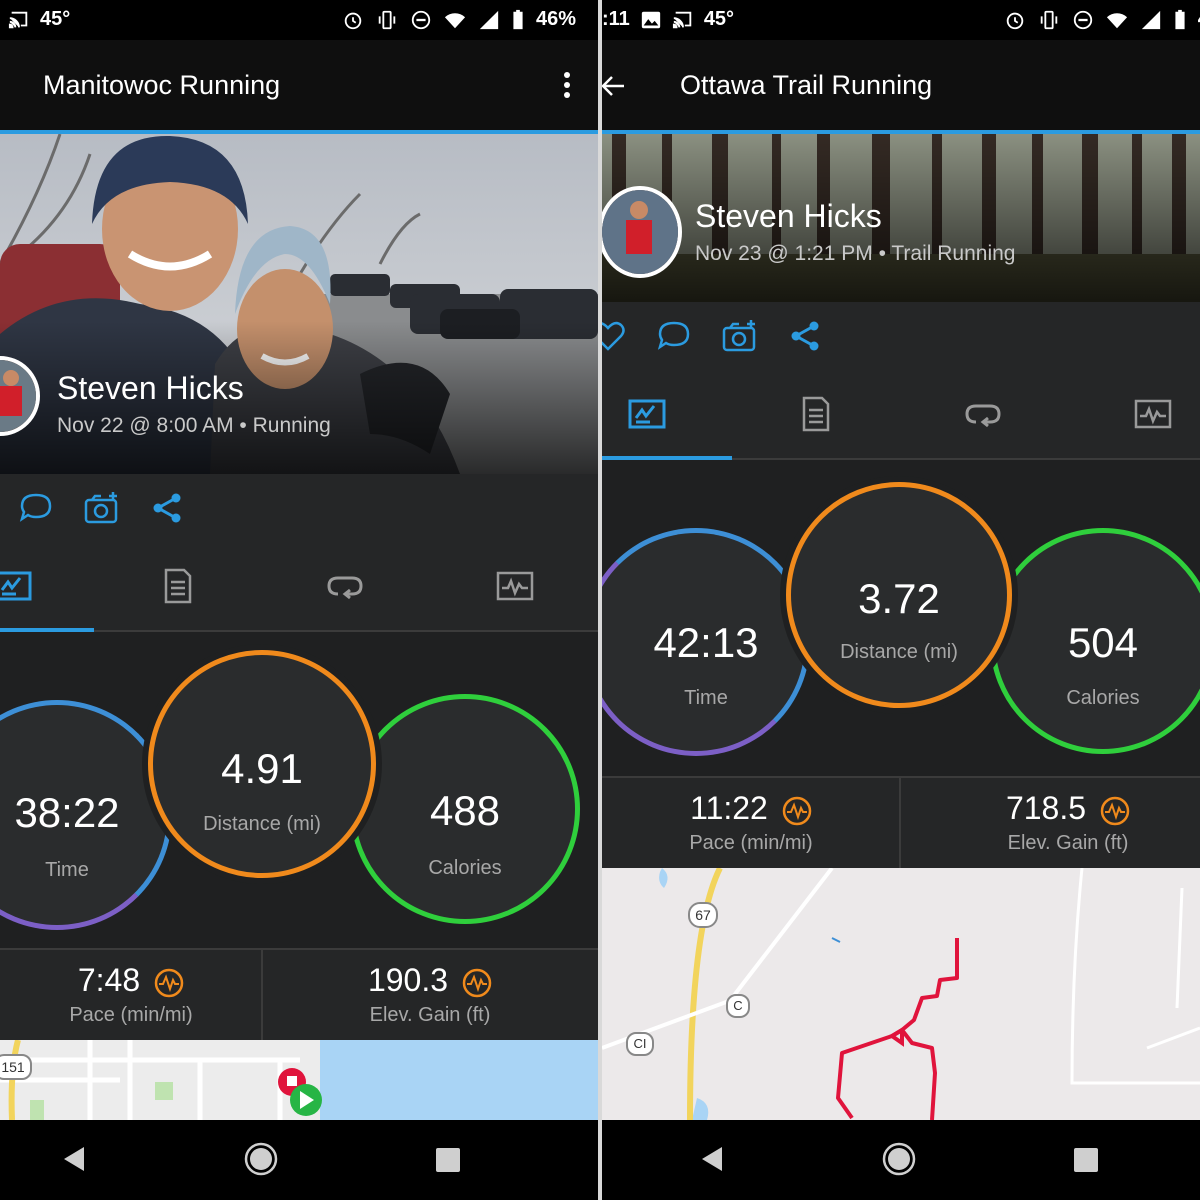 This screenshot has height=1200, width=1200. I want to click on status-temperature: 45°, so click(55, 19).